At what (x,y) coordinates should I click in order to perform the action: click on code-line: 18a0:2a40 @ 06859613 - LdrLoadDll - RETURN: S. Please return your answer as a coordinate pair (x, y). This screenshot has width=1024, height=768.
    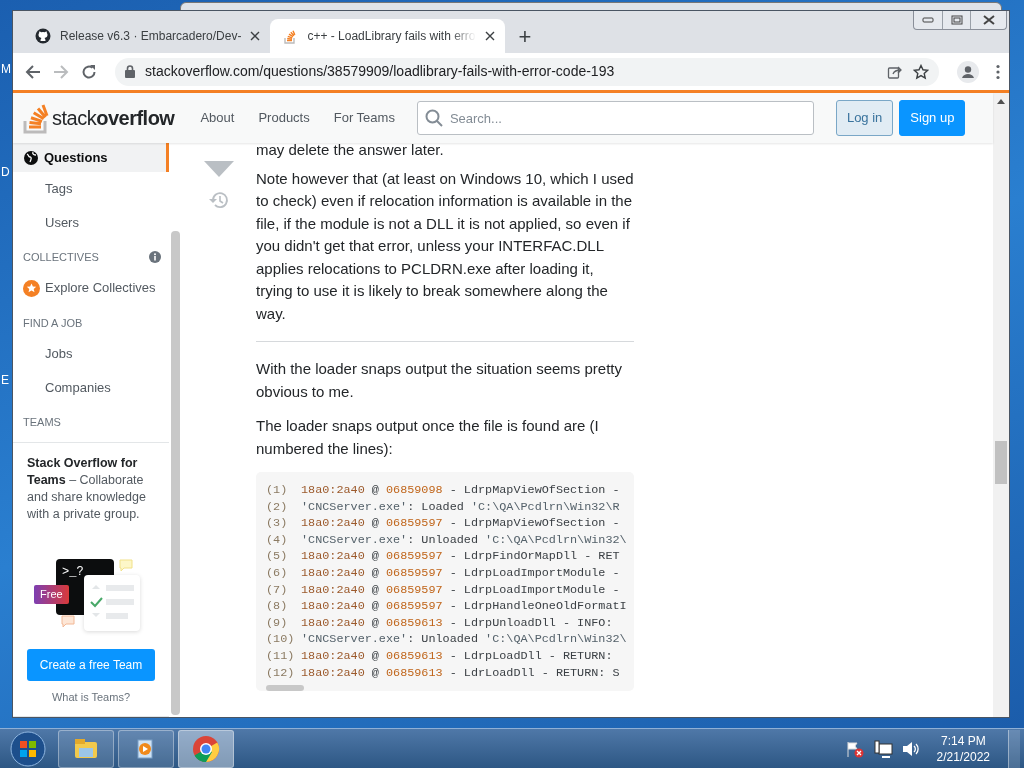
    Looking at the image, I should click on (460, 673).